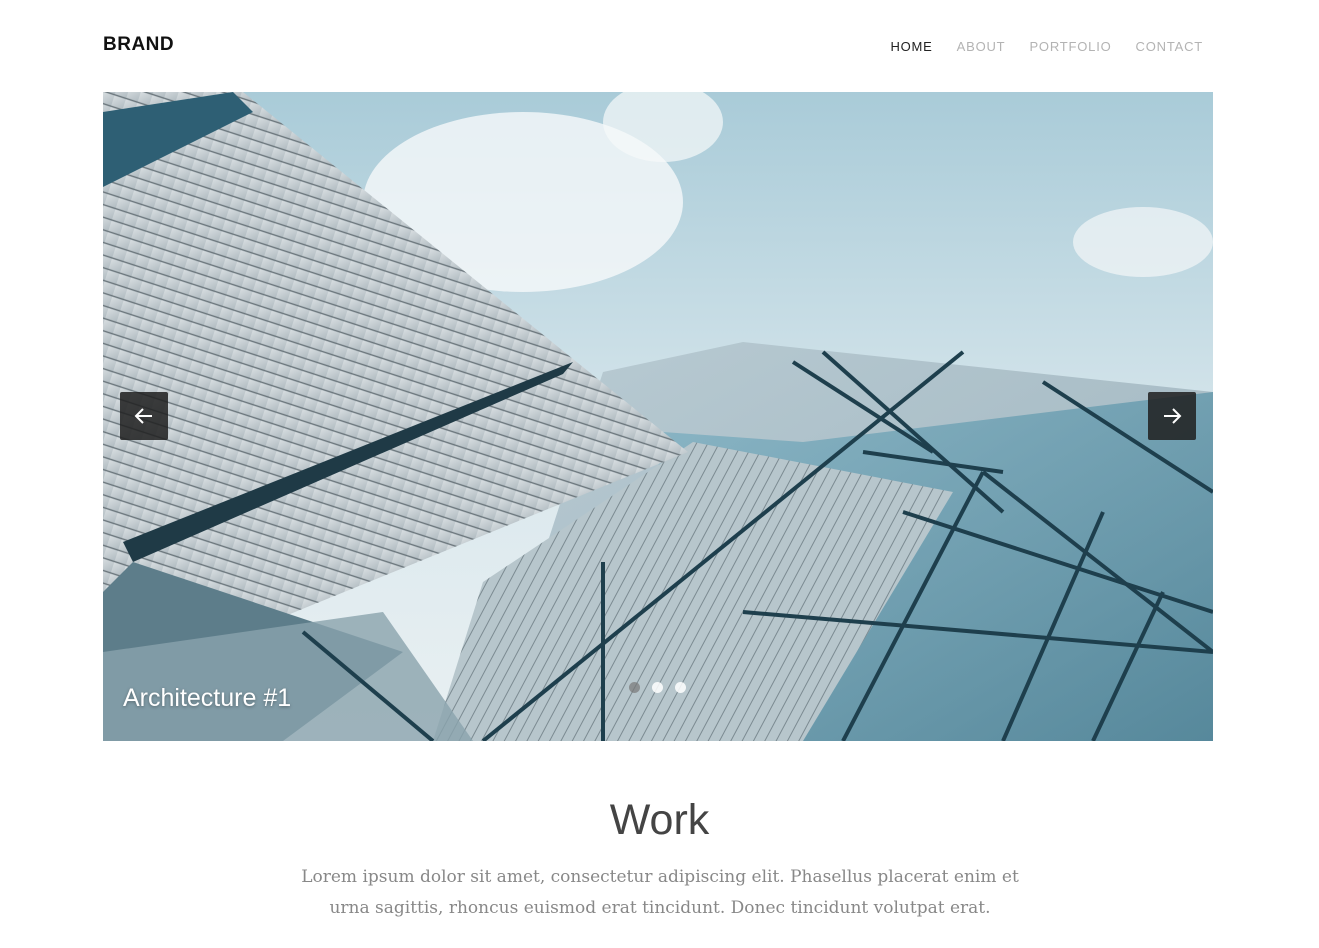  I want to click on arrow-left-icon, so click(143, 416).